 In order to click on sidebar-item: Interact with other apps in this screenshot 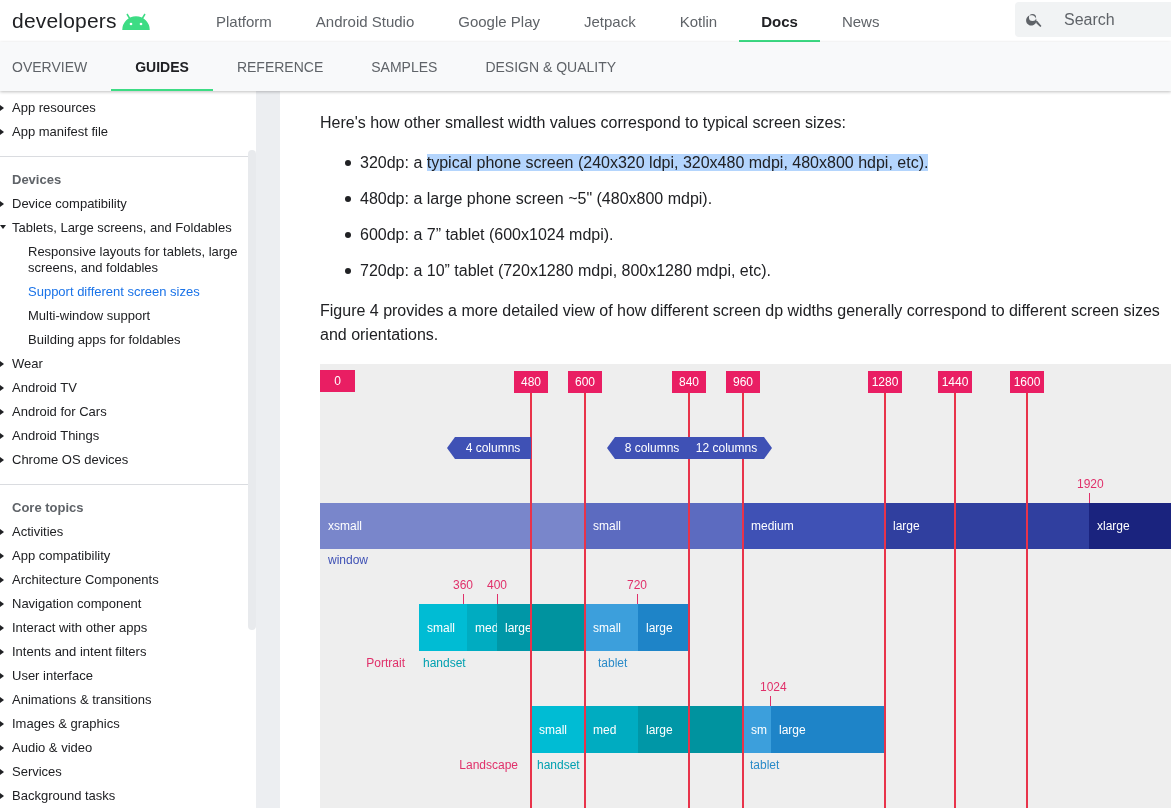, I will do `click(124, 628)`.